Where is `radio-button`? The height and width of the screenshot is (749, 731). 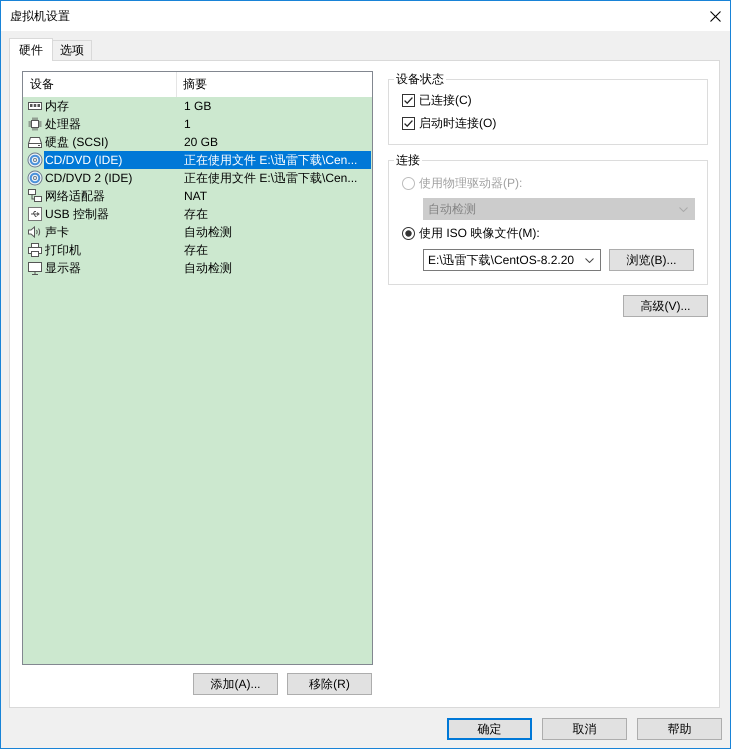
radio-button is located at coordinates (408, 233).